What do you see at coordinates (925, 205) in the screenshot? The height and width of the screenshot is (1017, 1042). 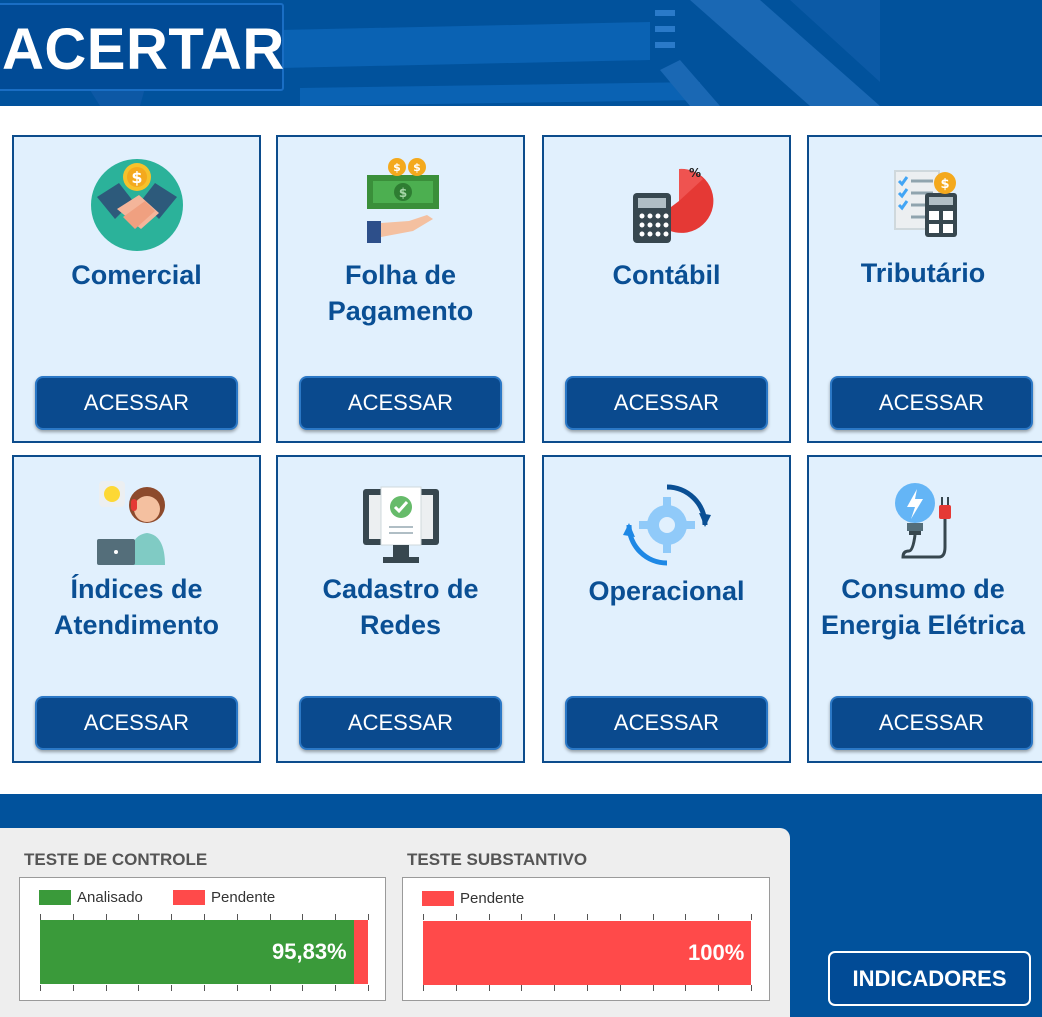 I see `tax-calculator-icon: $` at bounding box center [925, 205].